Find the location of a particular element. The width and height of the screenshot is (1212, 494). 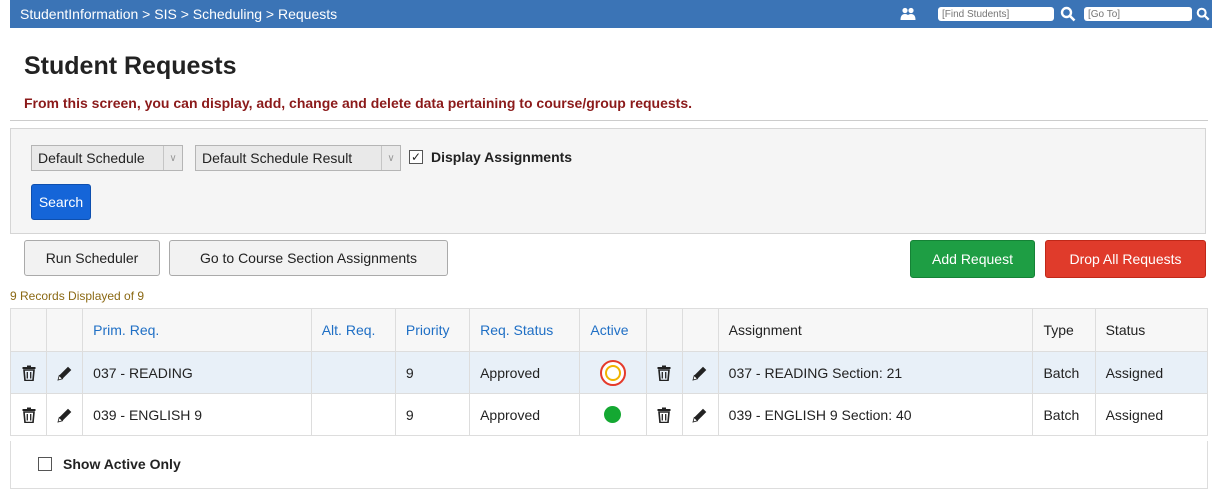

people-icon is located at coordinates (908, 14).